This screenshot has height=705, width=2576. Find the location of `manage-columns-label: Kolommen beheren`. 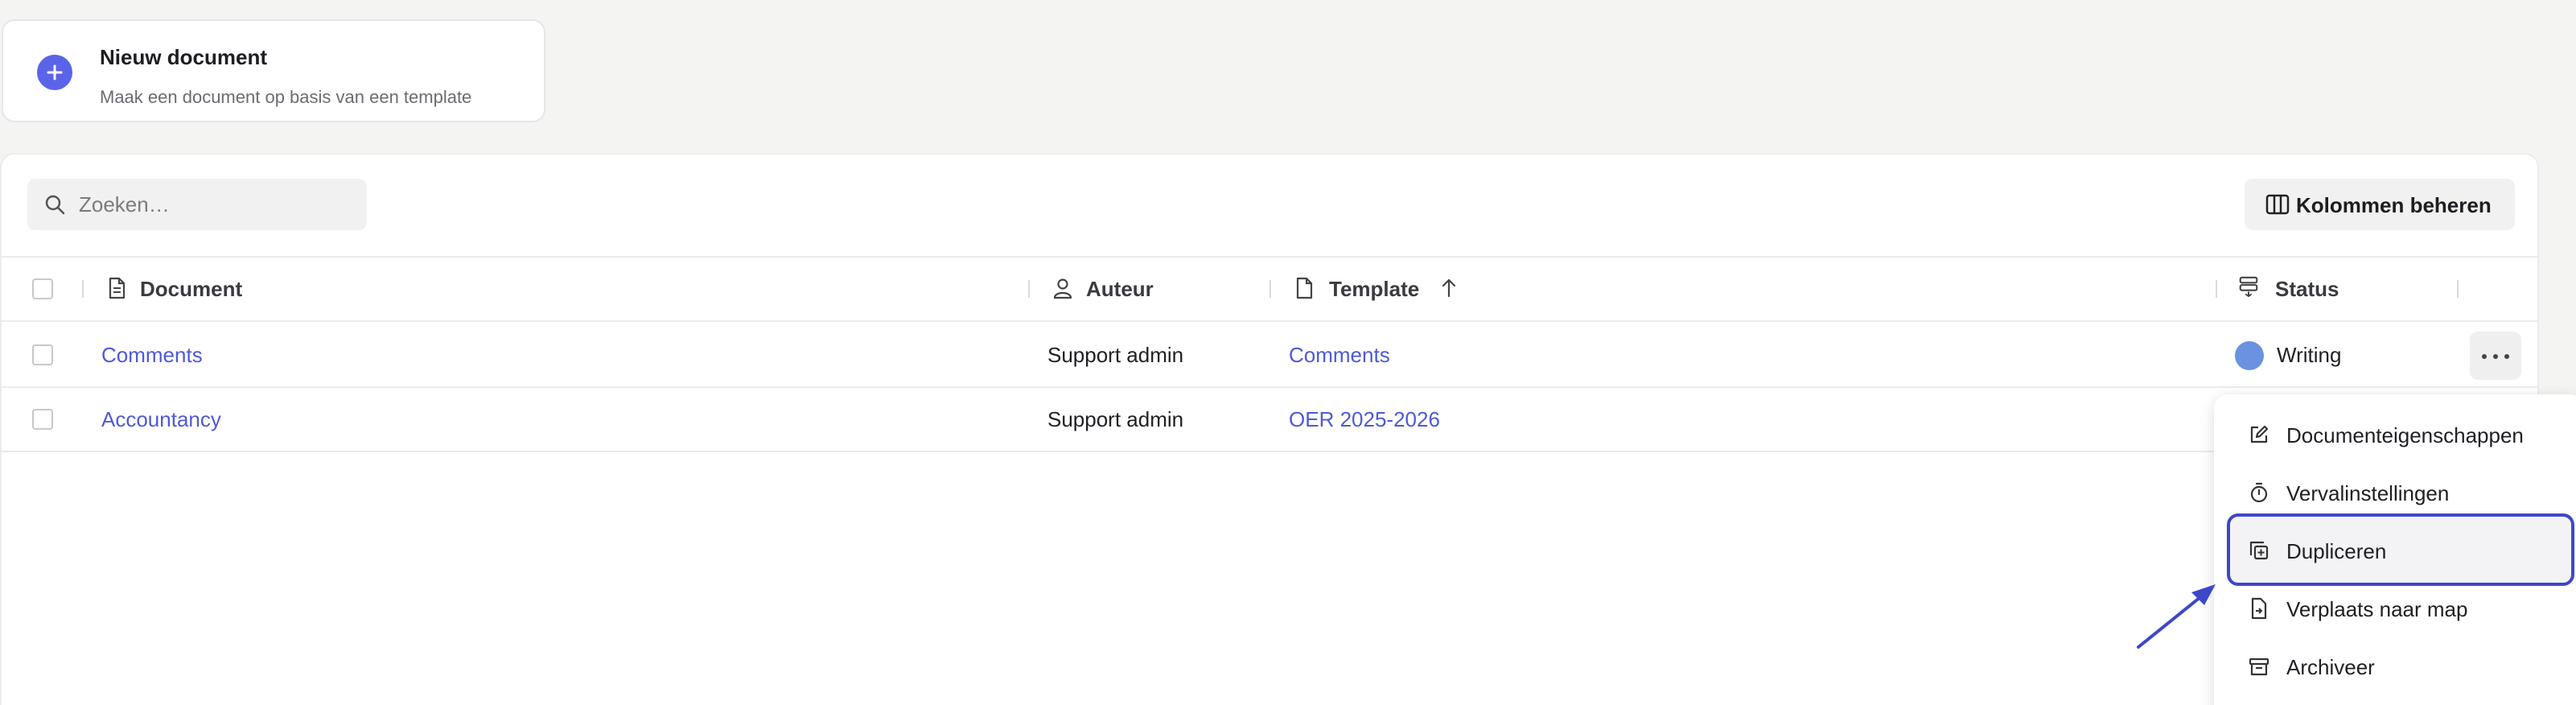

manage-columns-label: Kolommen beheren is located at coordinates (2394, 205).